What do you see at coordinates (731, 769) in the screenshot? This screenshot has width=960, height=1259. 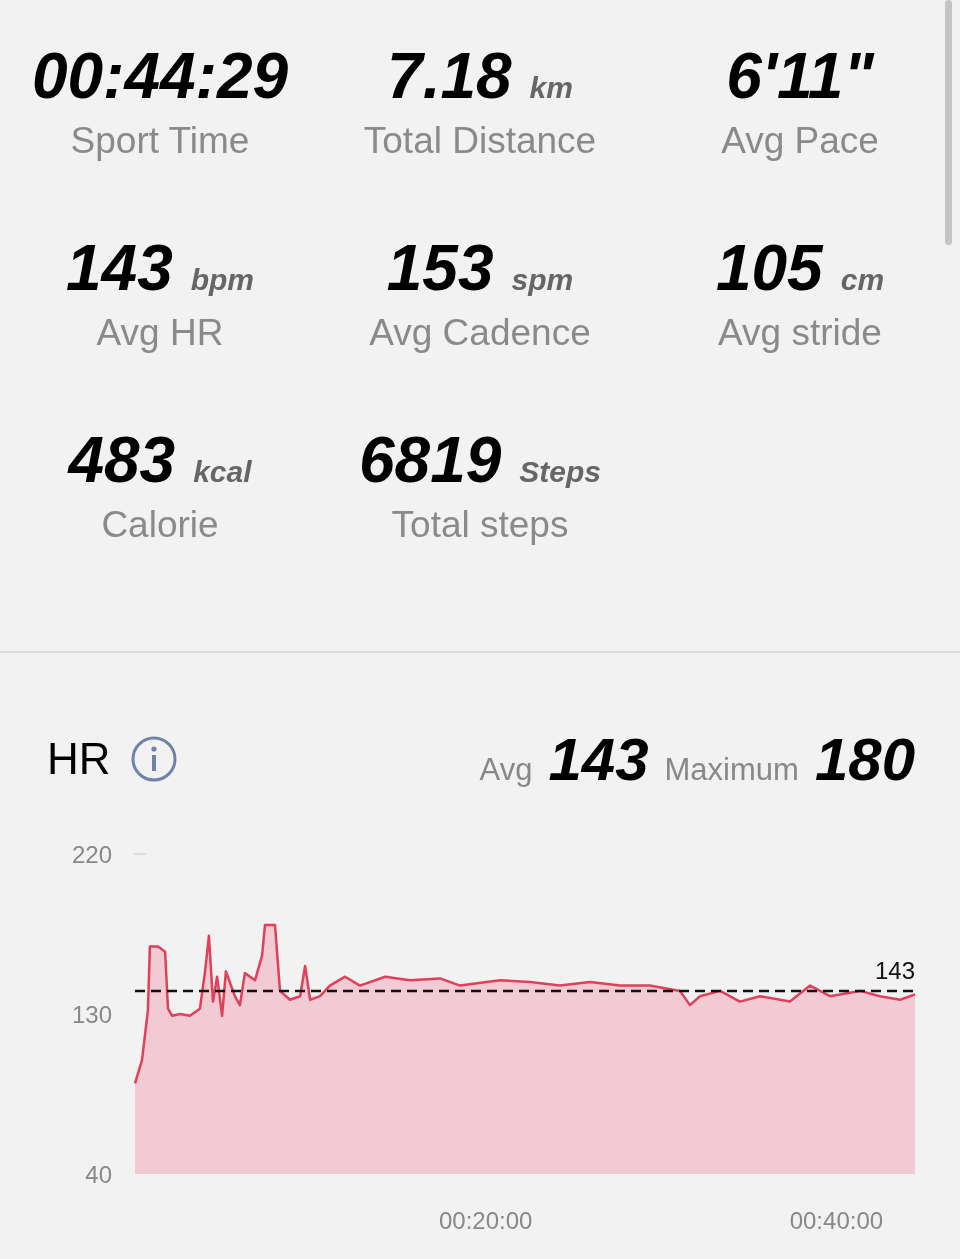 I see `max-label: Maximum` at bounding box center [731, 769].